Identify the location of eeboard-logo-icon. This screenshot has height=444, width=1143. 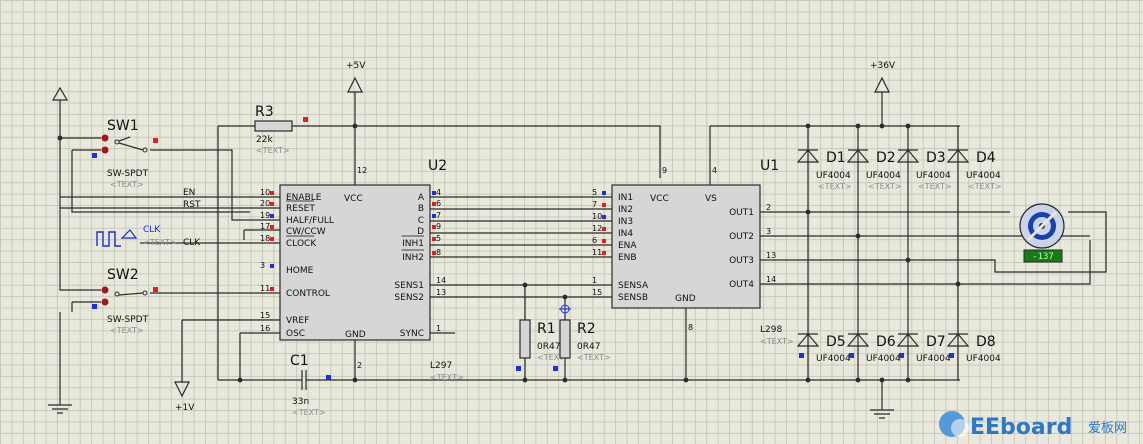
(954, 424).